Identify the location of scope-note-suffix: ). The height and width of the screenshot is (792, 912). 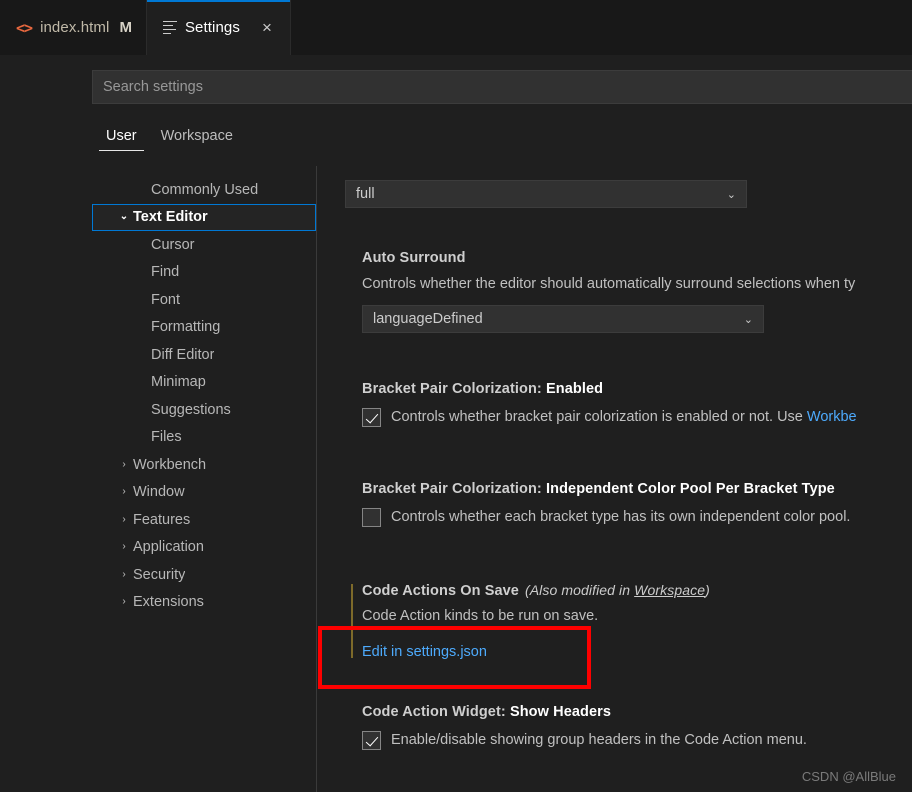
(707, 590).